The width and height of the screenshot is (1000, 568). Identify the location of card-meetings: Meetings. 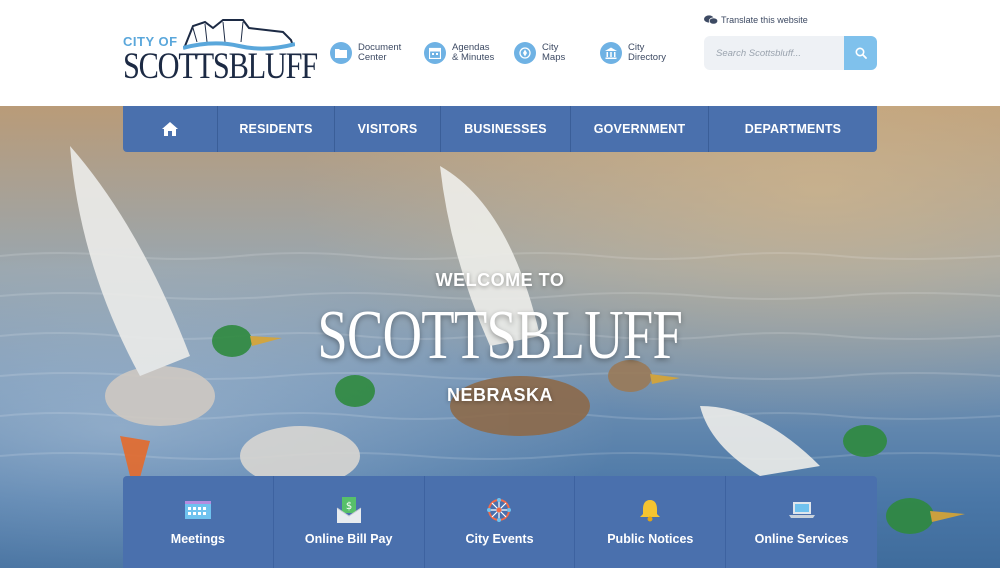
(198, 522).